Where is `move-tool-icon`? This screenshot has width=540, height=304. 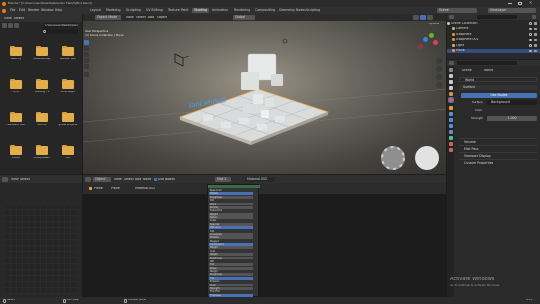 move-tool-icon is located at coordinates (86, 54).